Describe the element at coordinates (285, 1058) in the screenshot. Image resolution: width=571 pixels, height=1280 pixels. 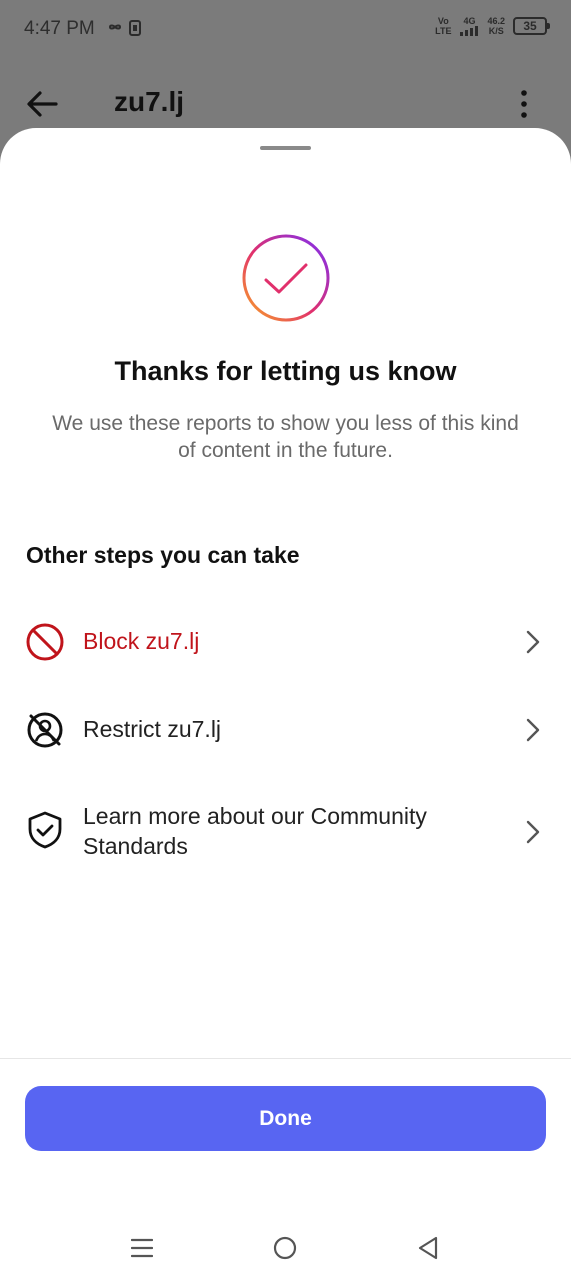
I see `divider` at that location.